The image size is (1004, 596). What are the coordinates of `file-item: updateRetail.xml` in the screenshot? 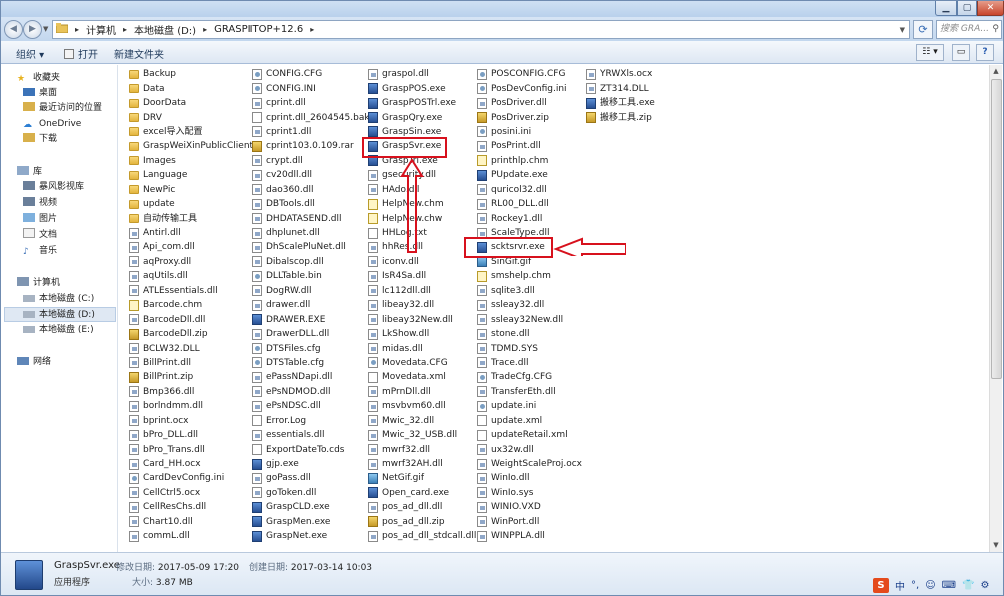 It's located at (529, 435).